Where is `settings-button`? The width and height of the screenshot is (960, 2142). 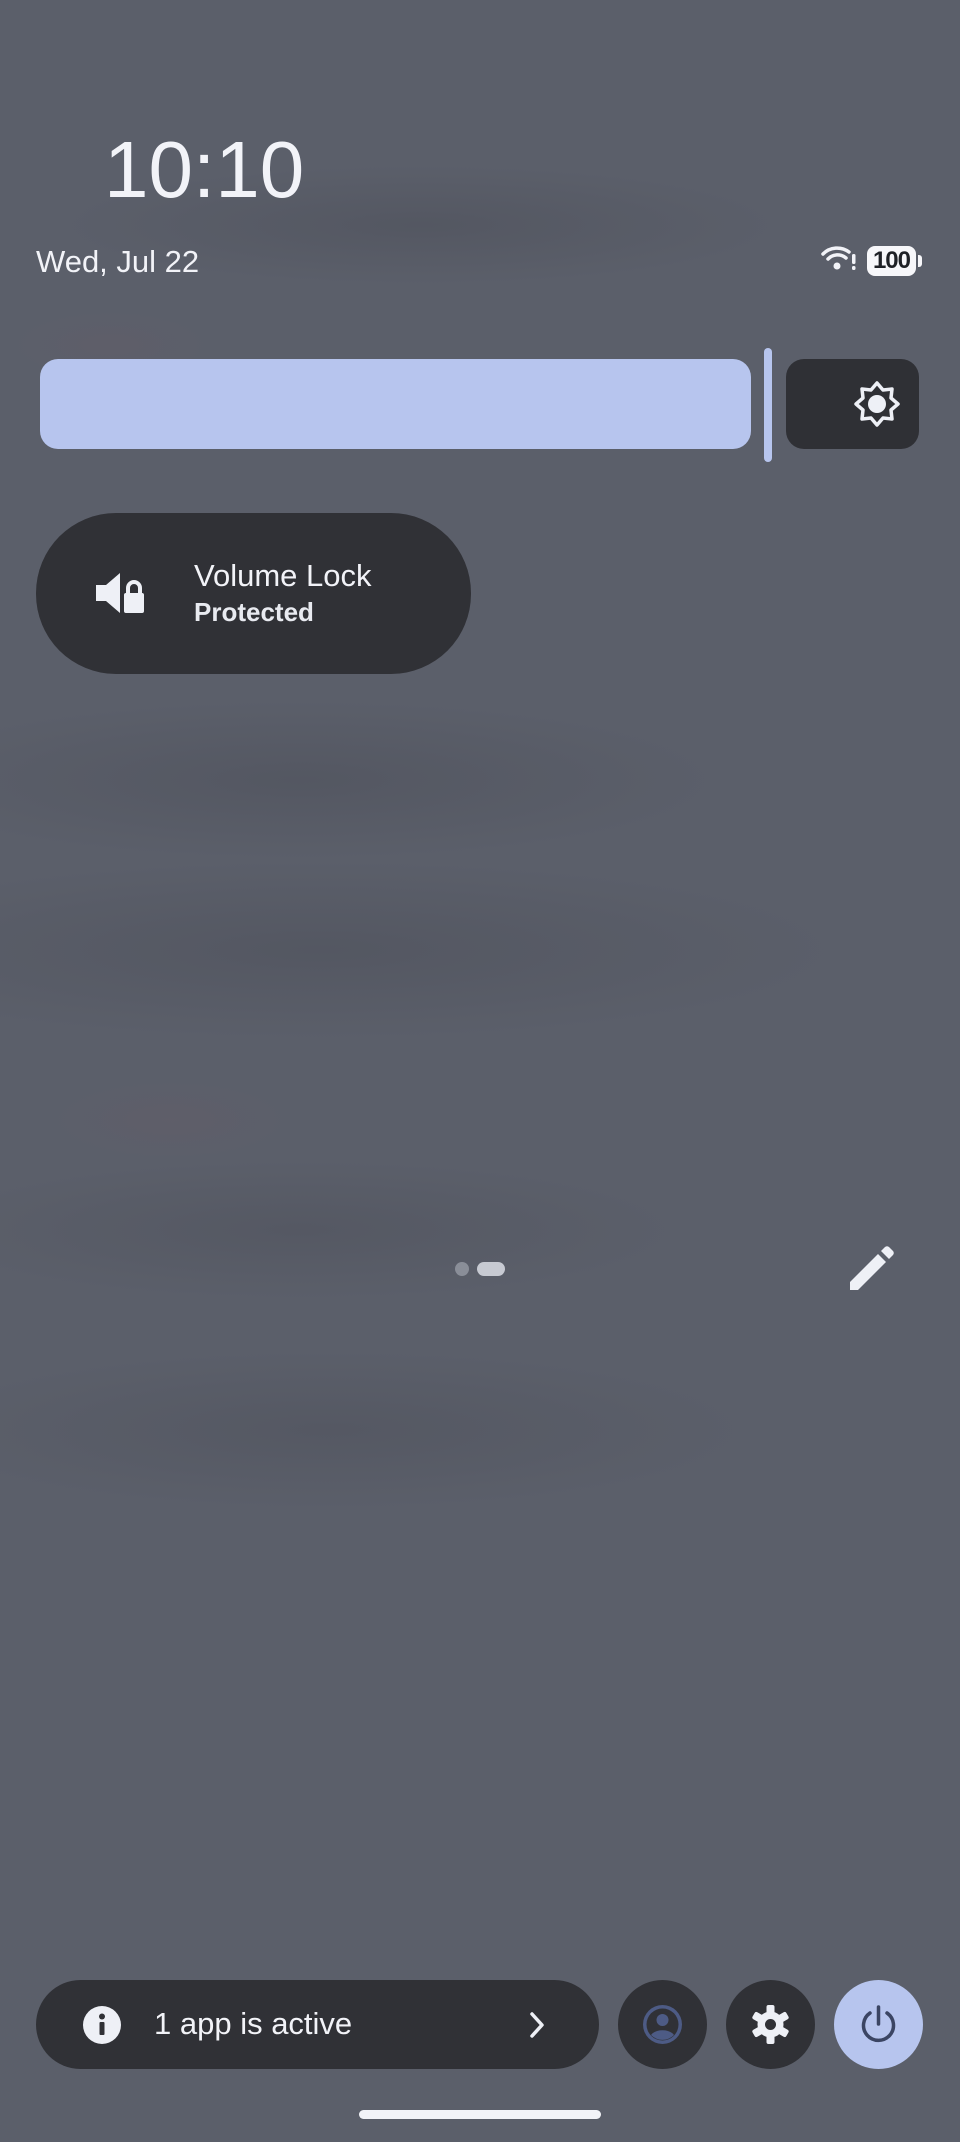 settings-button is located at coordinates (770, 2024).